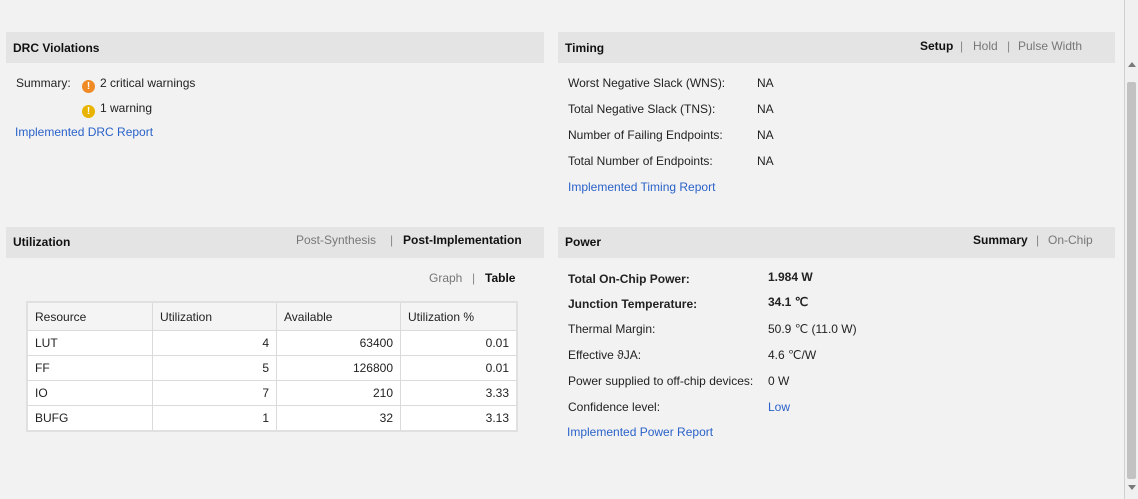 The height and width of the screenshot is (499, 1138). I want to click on table-row: BUFG 1 32 3.13, so click(272, 418).